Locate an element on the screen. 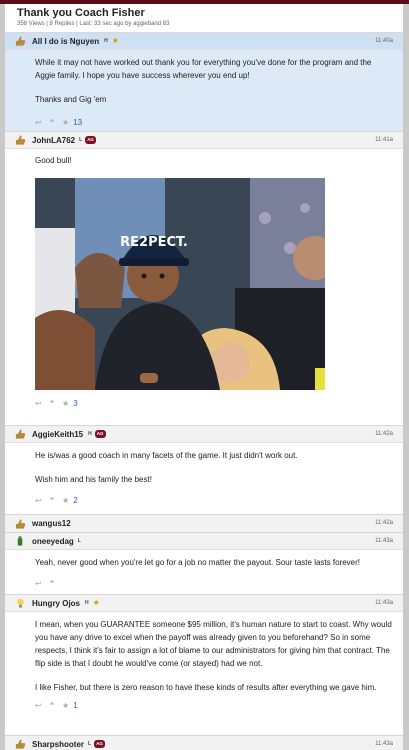 The width and height of the screenshot is (409, 750). like-count: 3 is located at coordinates (75, 403).